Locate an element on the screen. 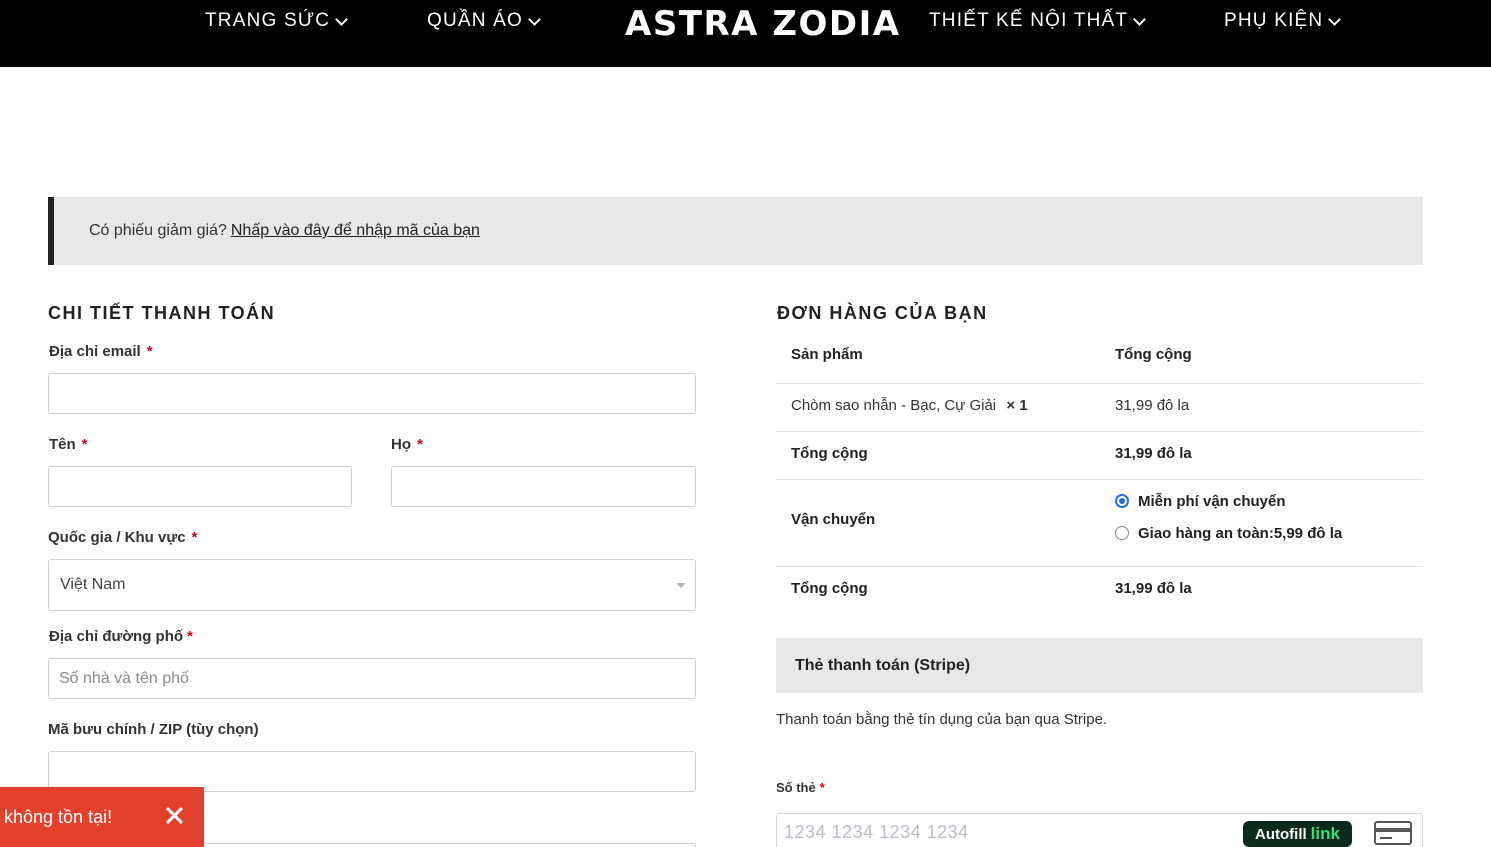 This screenshot has width=1491, height=847. street-address-field is located at coordinates (372, 678).